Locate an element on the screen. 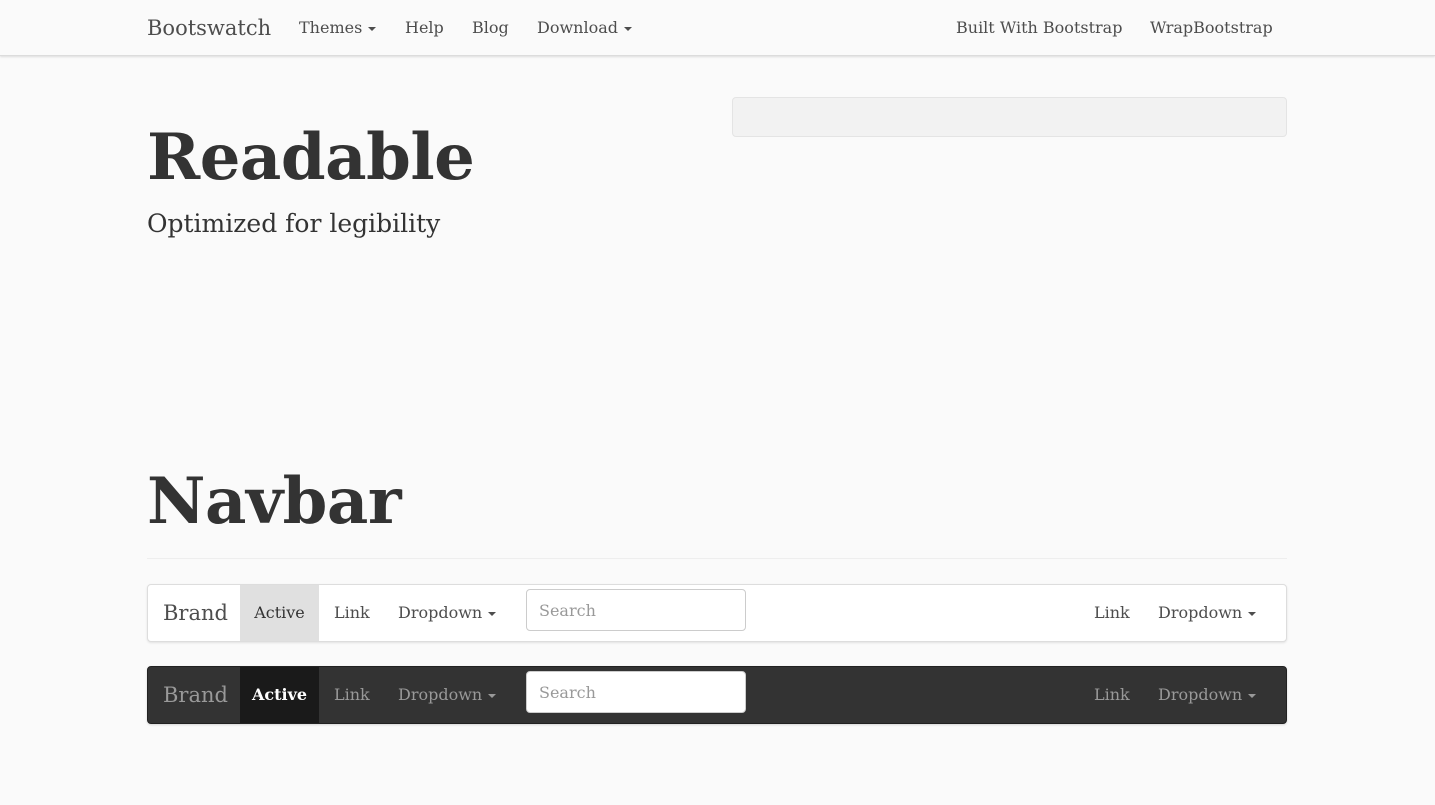 The width and height of the screenshot is (1435, 805). nav-blog: Blog is located at coordinates (490, 28).